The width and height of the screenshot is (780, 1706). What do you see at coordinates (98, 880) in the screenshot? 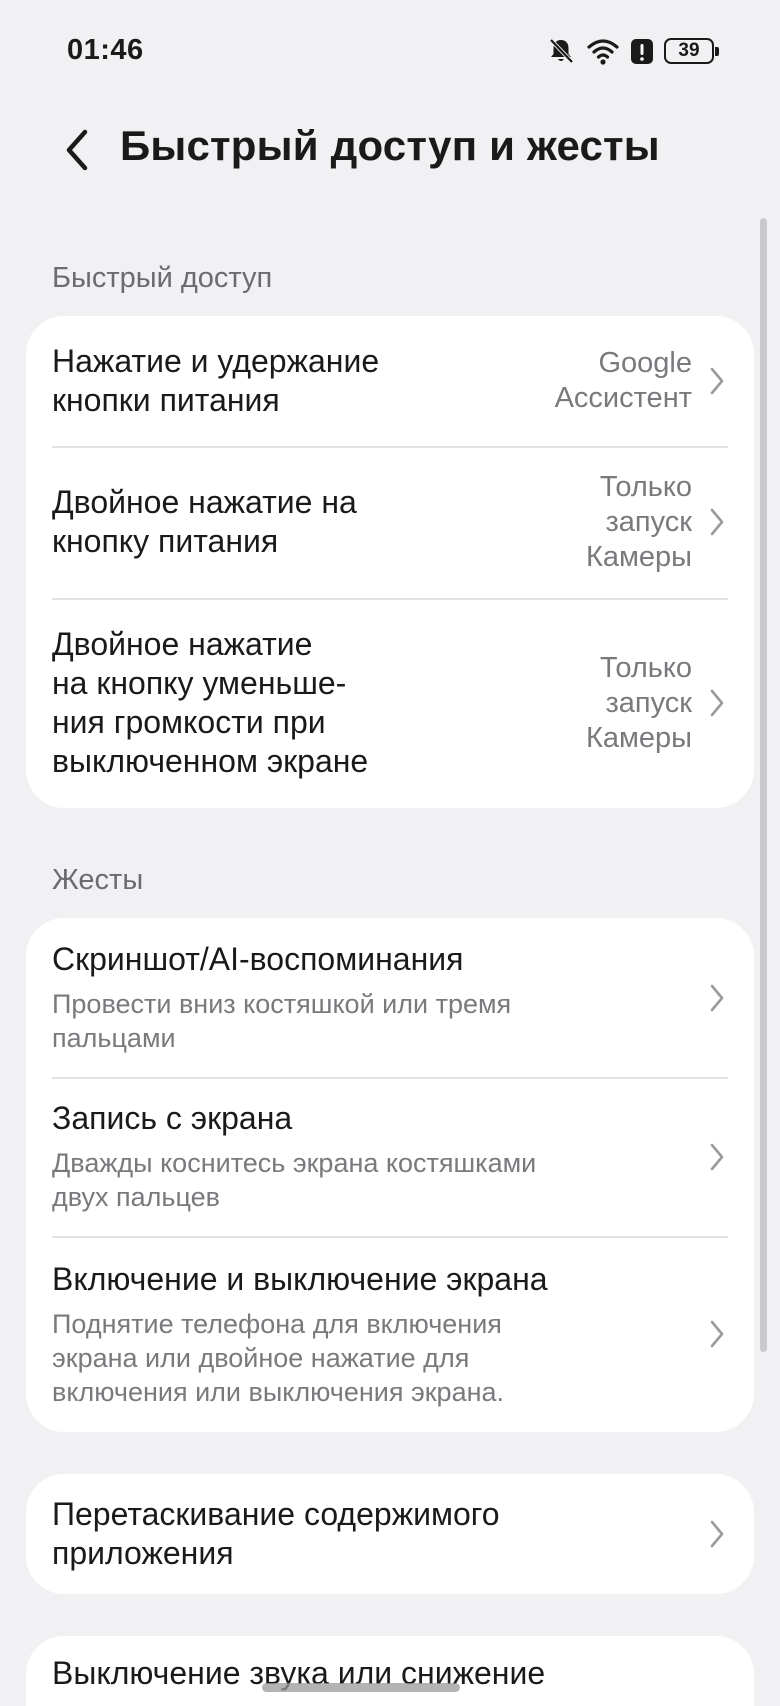
I see `section-header-gestures: Жесты` at bounding box center [98, 880].